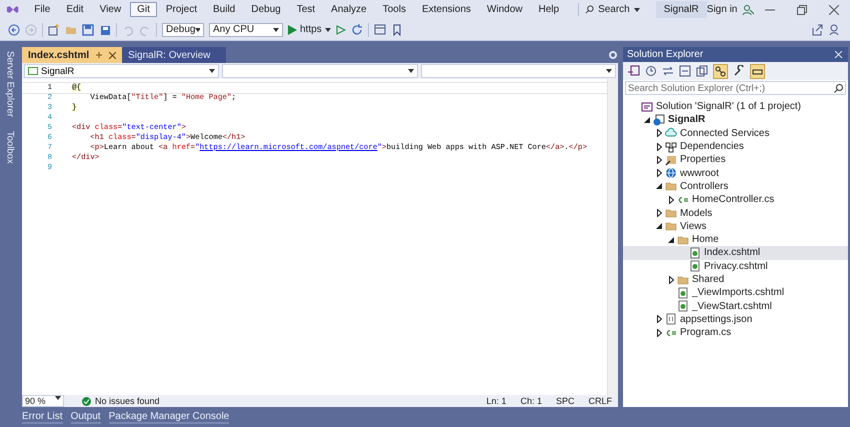 The image size is (850, 427). What do you see at coordinates (356, 30) in the screenshot?
I see `refresh-icon` at bounding box center [356, 30].